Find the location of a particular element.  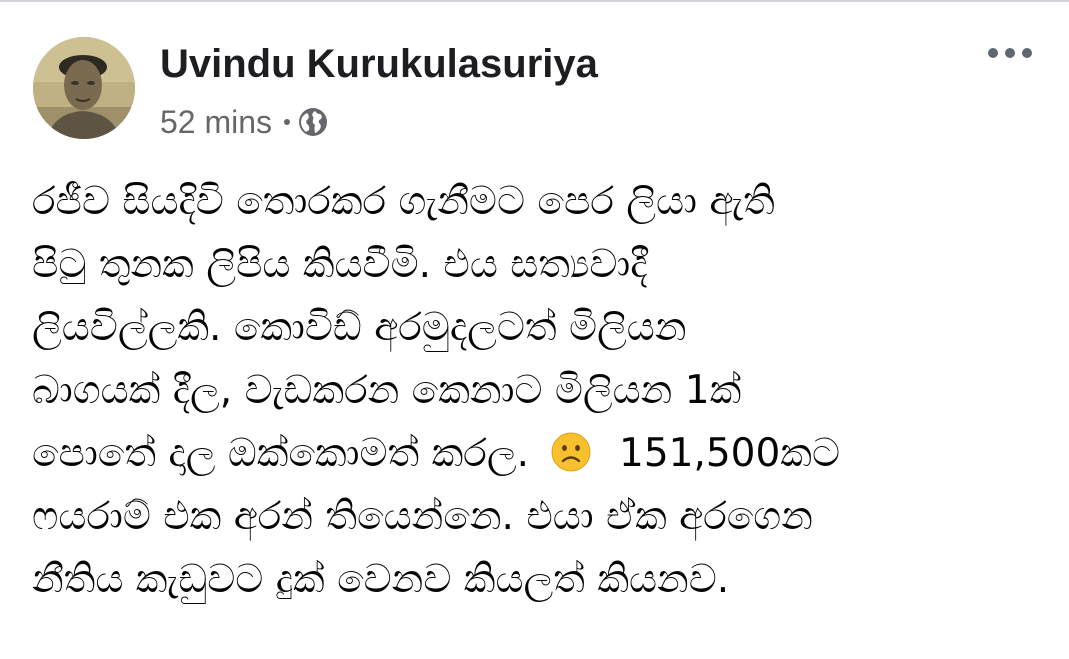

post-line-text: පොතේ දාල ඔක්කොමත් කරල. is located at coordinates (280, 453).